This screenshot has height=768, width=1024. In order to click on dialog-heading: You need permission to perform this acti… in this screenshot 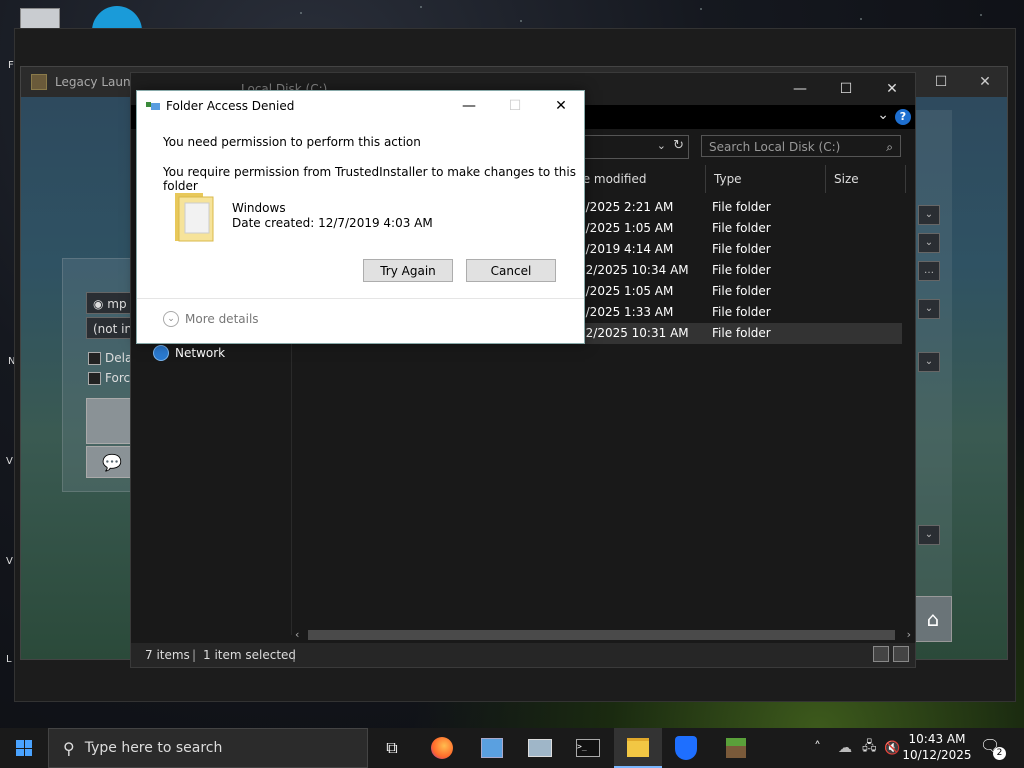, I will do `click(292, 142)`.